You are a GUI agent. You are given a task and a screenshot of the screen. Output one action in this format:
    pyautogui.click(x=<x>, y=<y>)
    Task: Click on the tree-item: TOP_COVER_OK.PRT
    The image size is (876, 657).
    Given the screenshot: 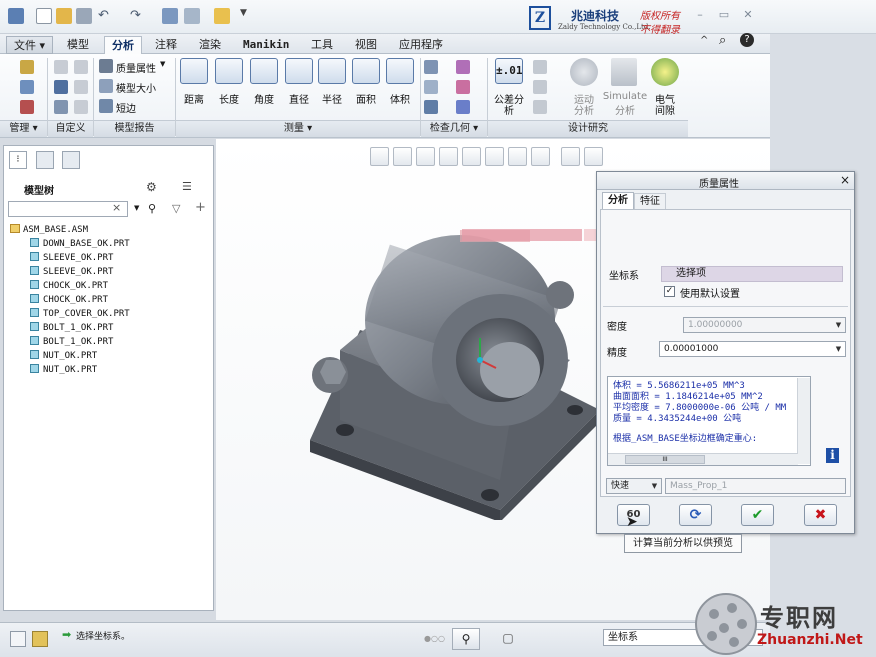 What is the action you would take?
    pyautogui.click(x=80, y=314)
    